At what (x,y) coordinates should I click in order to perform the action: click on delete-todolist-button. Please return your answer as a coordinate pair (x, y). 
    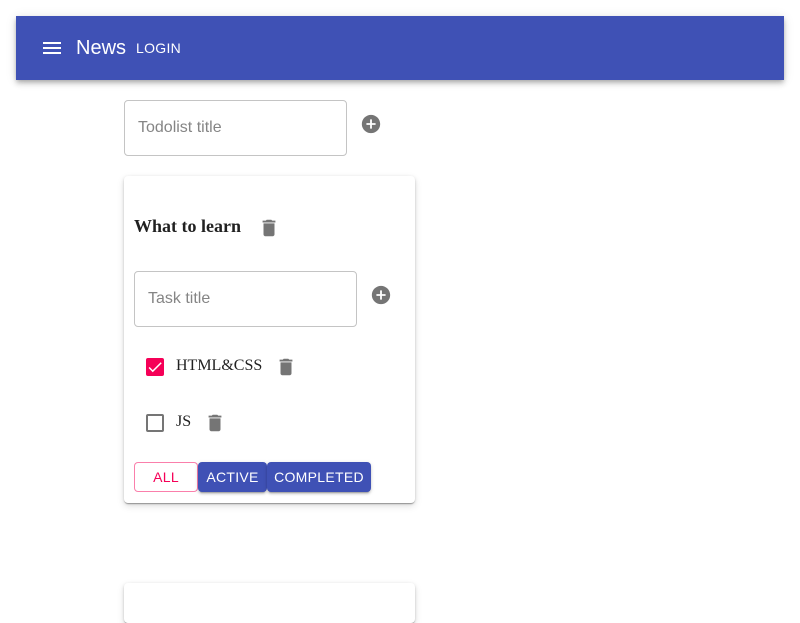
    Looking at the image, I should click on (269, 228).